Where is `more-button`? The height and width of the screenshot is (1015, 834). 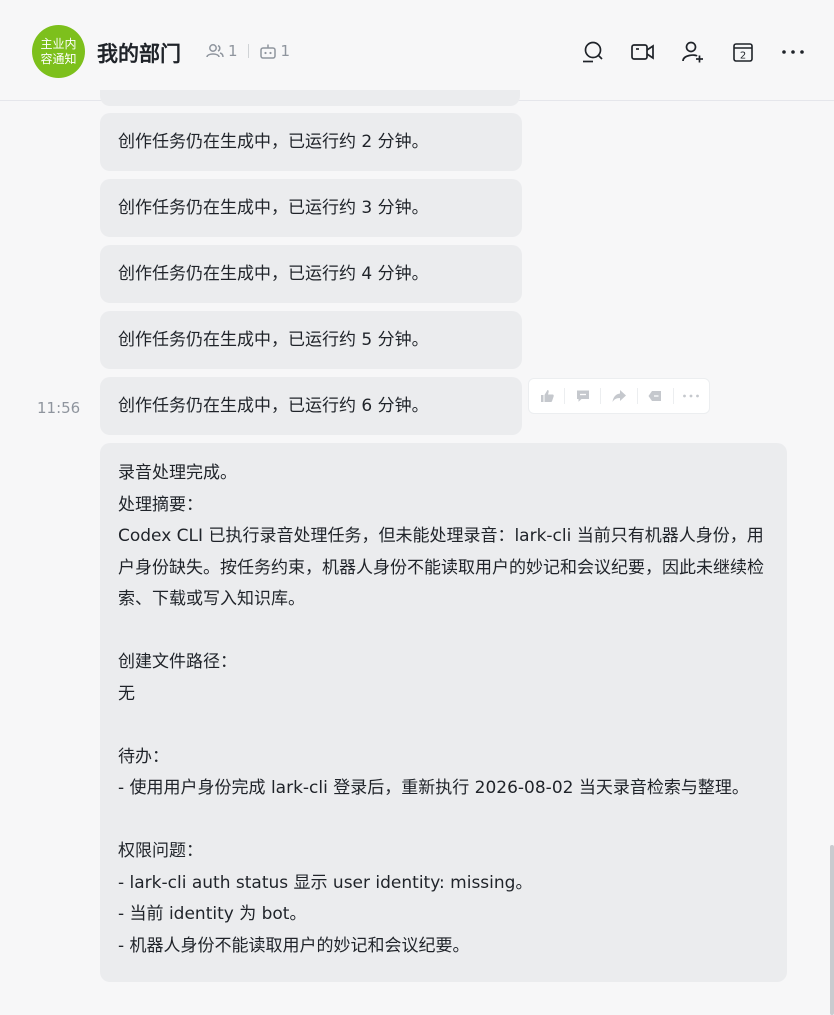
more-button is located at coordinates (793, 52).